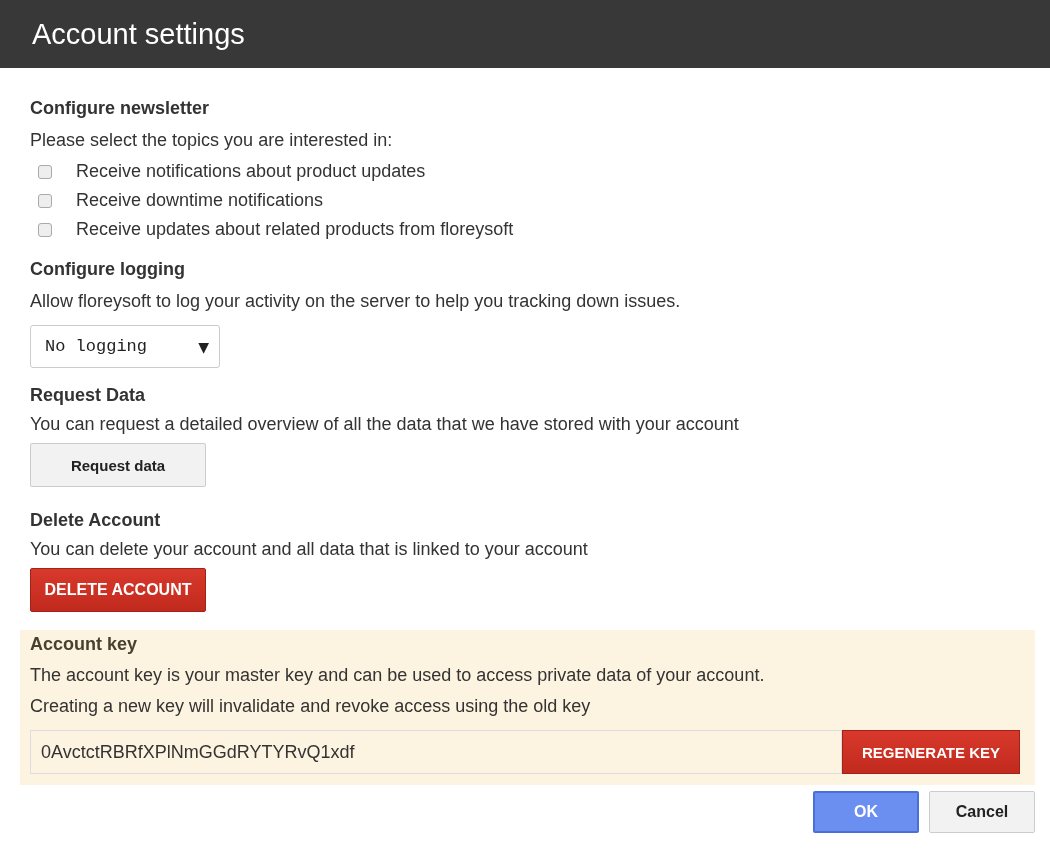  I want to click on section-description: You can request a detailed overview of all the data that we have stored with your account, so click(384, 424).